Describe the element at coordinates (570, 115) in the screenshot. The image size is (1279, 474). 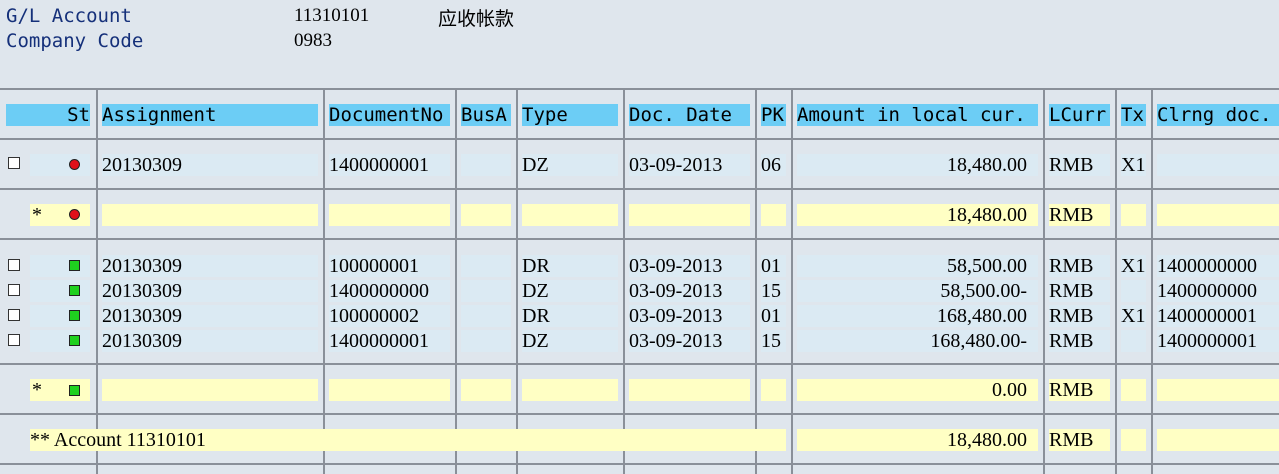
I see `column-header-type: Type` at that location.